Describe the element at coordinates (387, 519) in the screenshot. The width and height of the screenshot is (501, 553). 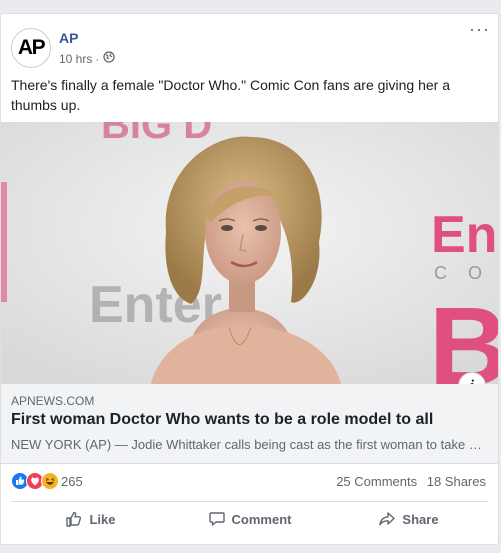
I see `share-icon` at that location.